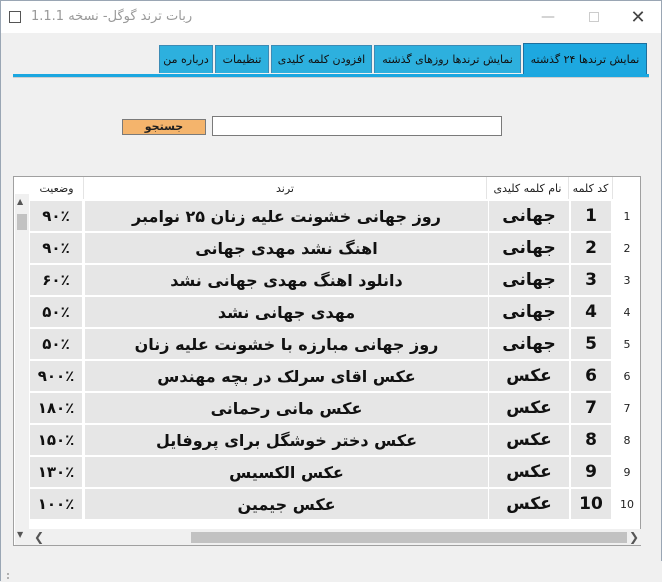  What do you see at coordinates (627, 344) in the screenshot?
I see `row-index: 5` at bounding box center [627, 344].